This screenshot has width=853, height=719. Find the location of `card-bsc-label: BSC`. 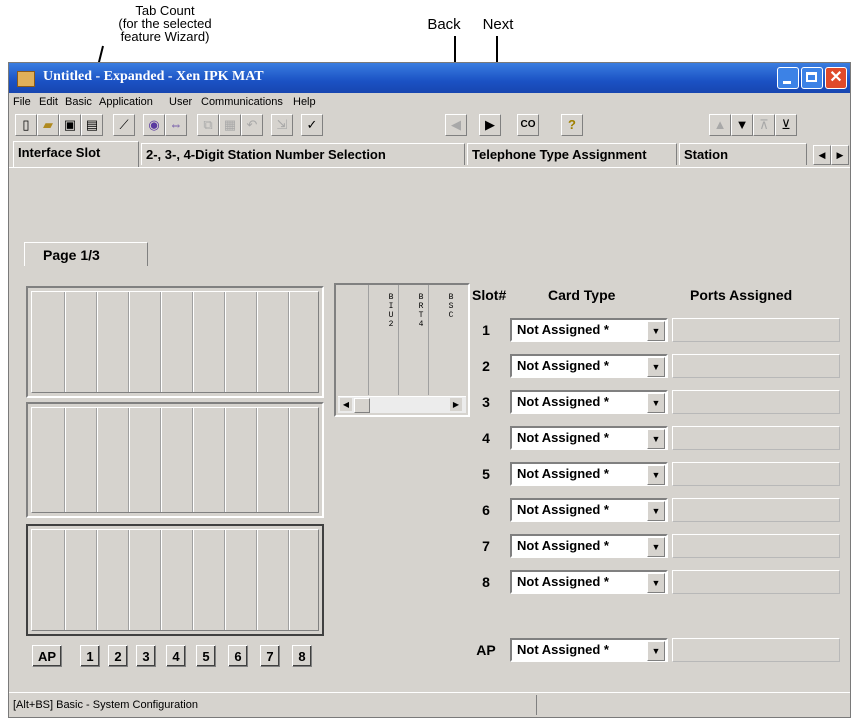

card-bsc-label: BSC is located at coordinates (451, 306).